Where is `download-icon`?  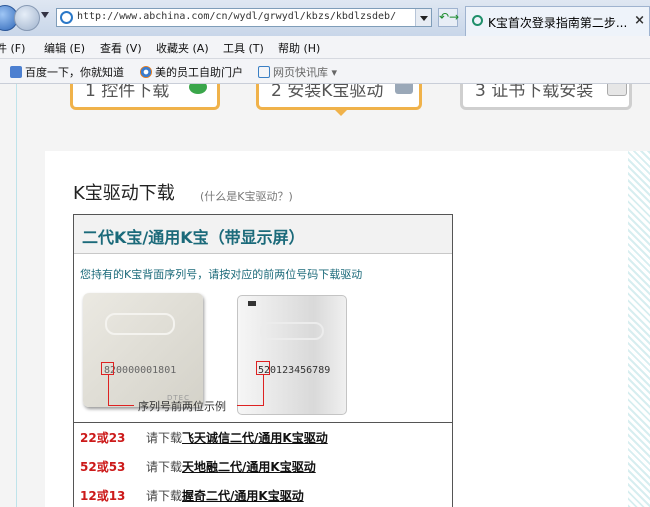
download-icon is located at coordinates (198, 89).